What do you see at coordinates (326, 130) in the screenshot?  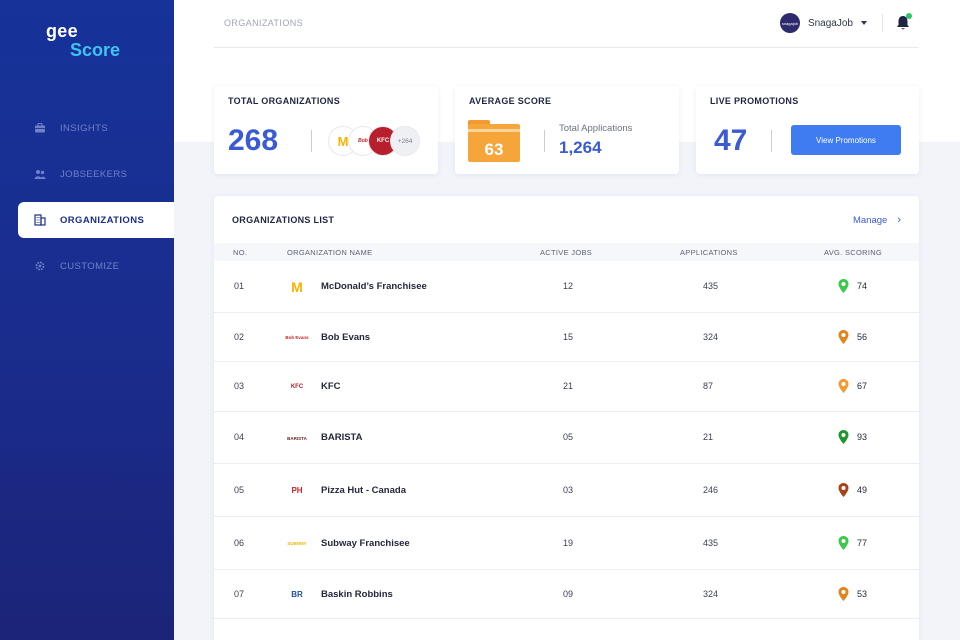 I see `total-organizations-card: TOTAL ORGANIZATIONS 268 M Bob KFC +264` at bounding box center [326, 130].